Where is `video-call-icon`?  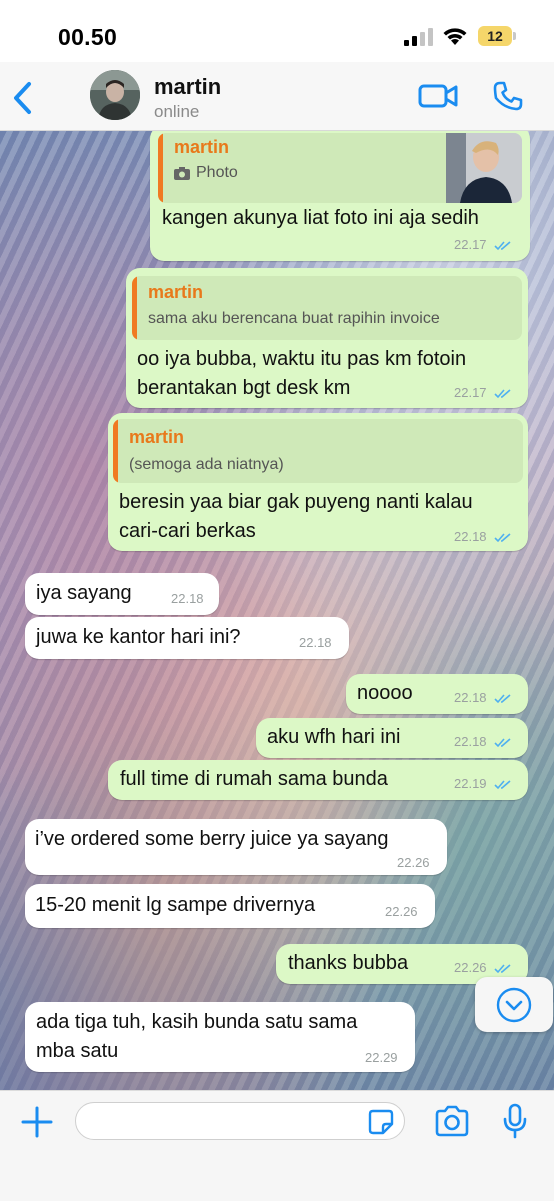 video-call-icon is located at coordinates (438, 96).